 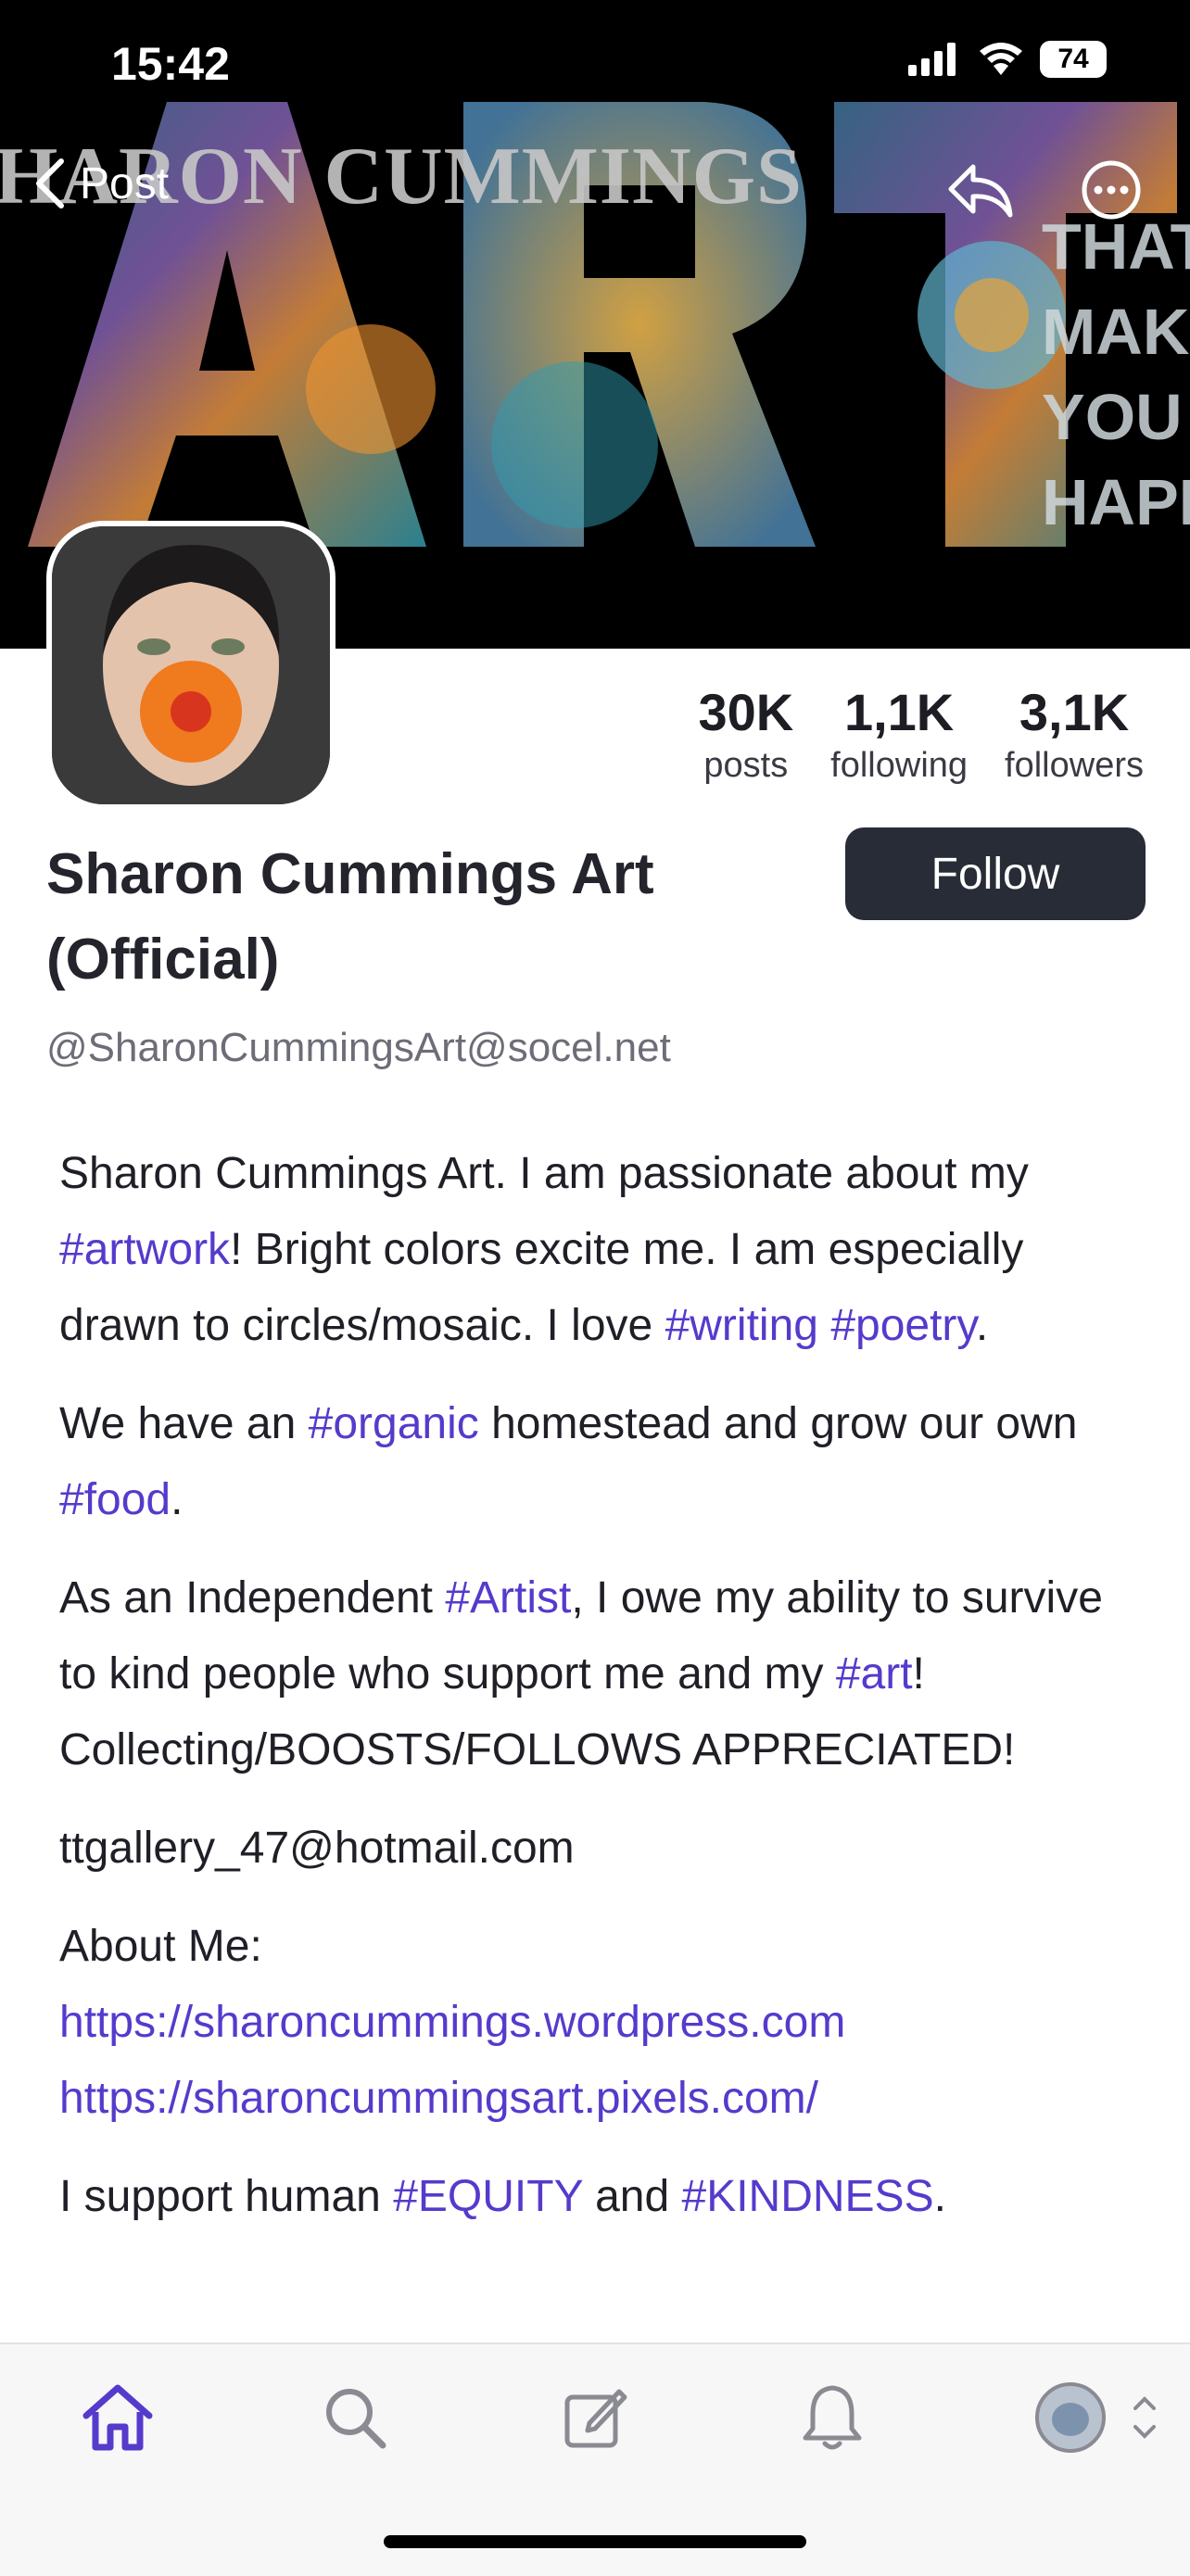 What do you see at coordinates (144, 1249) in the screenshot?
I see `hashtag-link: #artwork` at bounding box center [144, 1249].